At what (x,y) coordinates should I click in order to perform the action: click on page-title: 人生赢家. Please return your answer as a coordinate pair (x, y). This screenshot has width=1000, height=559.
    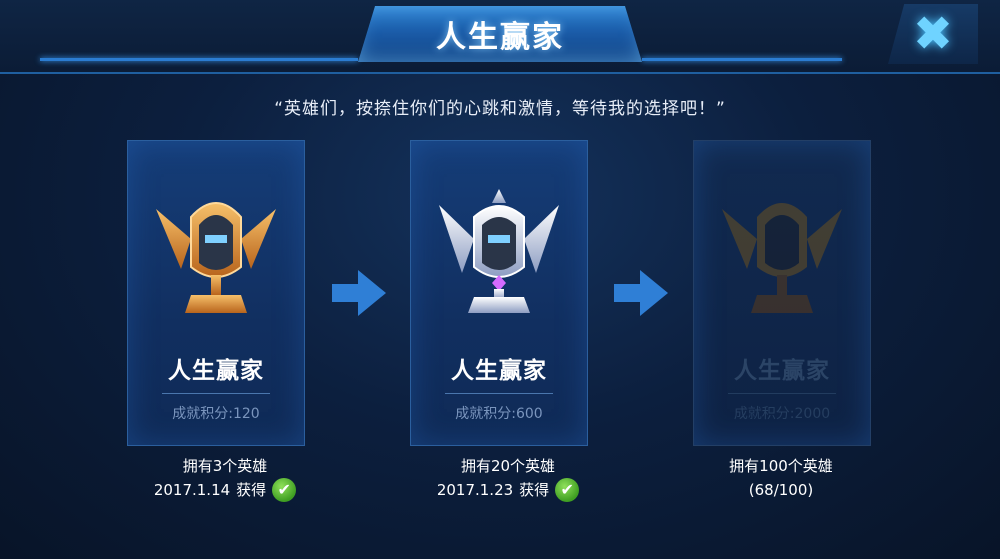
    Looking at the image, I should click on (500, 37).